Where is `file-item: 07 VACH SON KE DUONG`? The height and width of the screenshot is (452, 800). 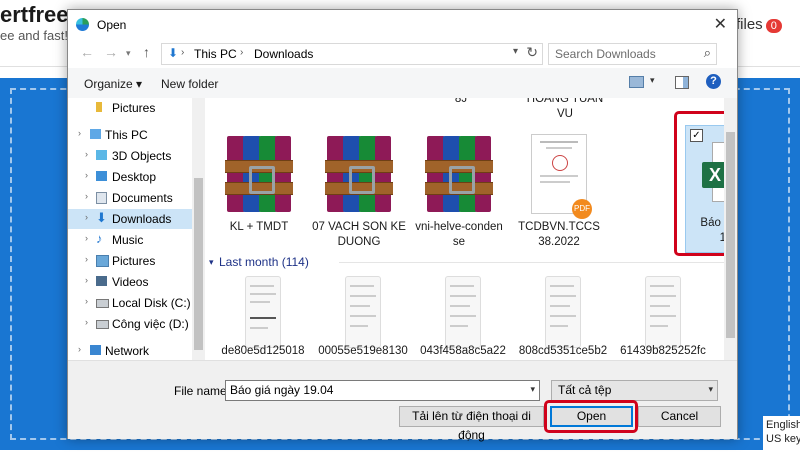
file-item: 07 VACH SON KE DUONG is located at coordinates (359, 188).